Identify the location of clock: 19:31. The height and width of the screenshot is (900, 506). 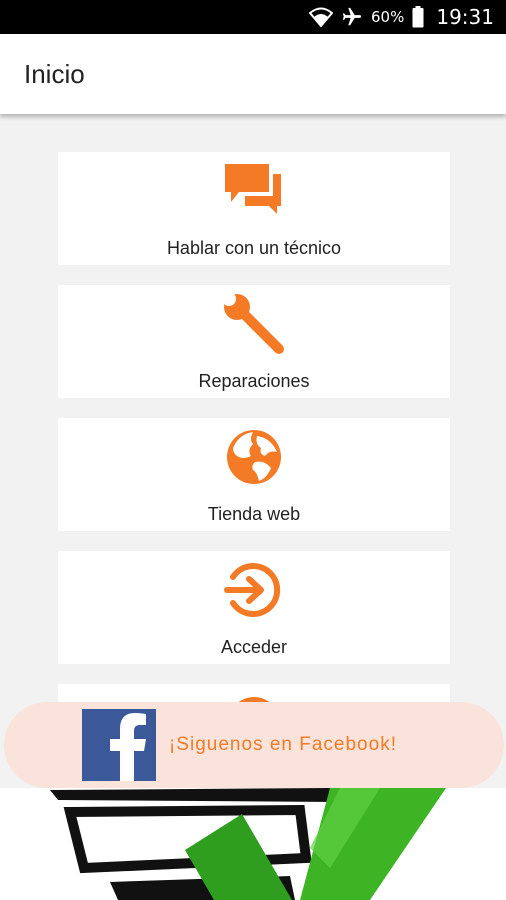
(465, 17).